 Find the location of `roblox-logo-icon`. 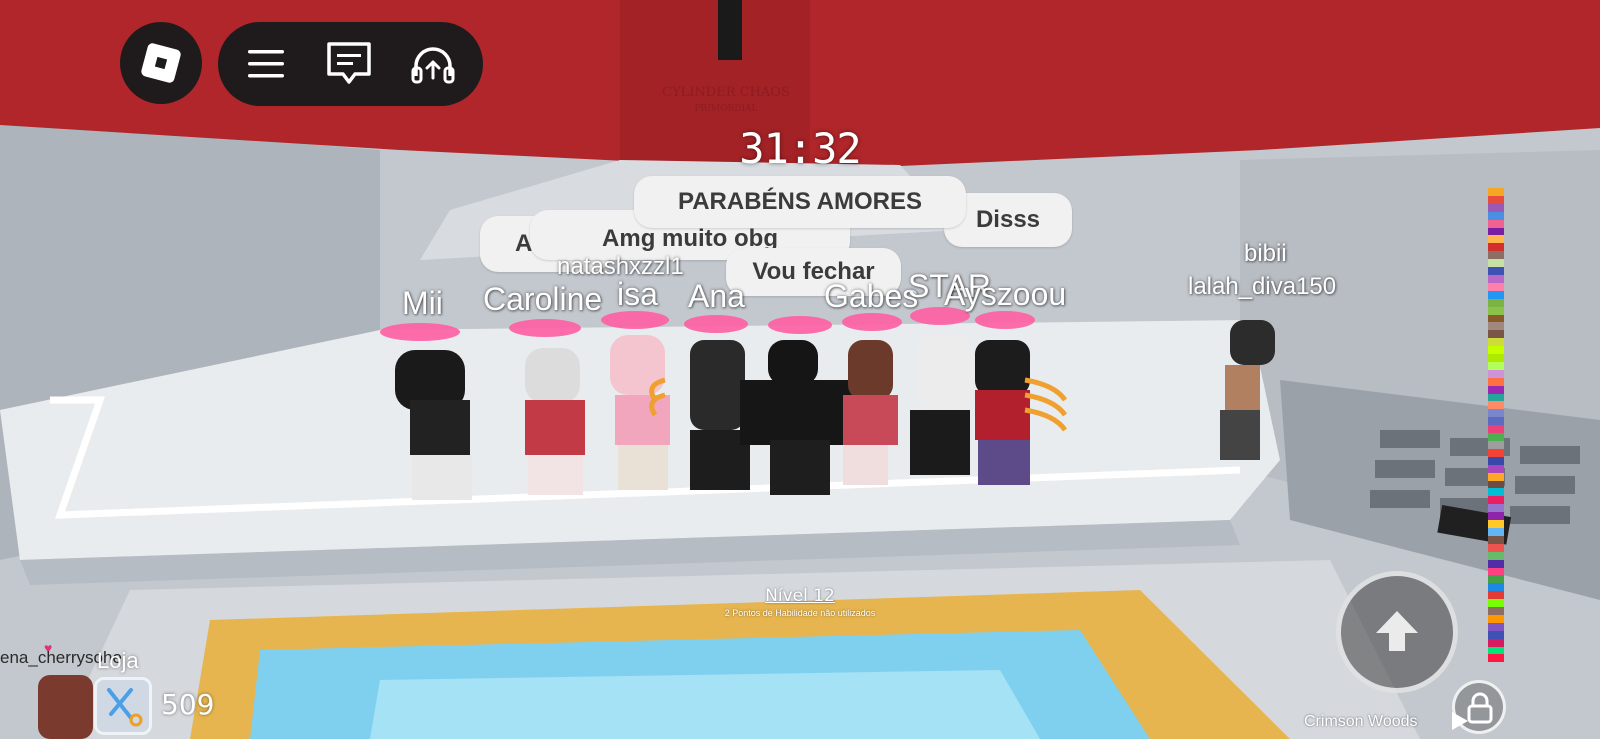

roblox-logo-icon is located at coordinates (161, 63).